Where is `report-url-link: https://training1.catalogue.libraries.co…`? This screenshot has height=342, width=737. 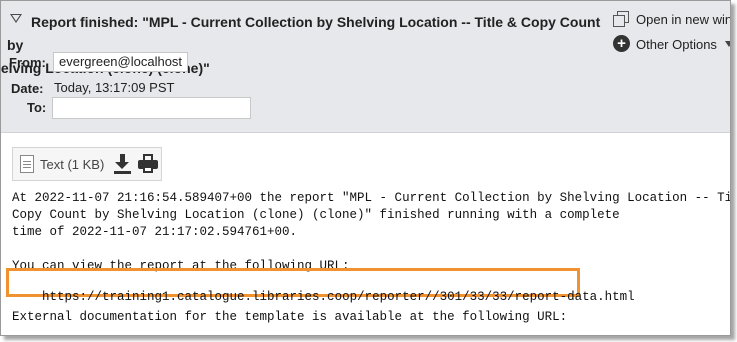
report-url-link: https://training1.catalogue.libraries.co… is located at coordinates (338, 297).